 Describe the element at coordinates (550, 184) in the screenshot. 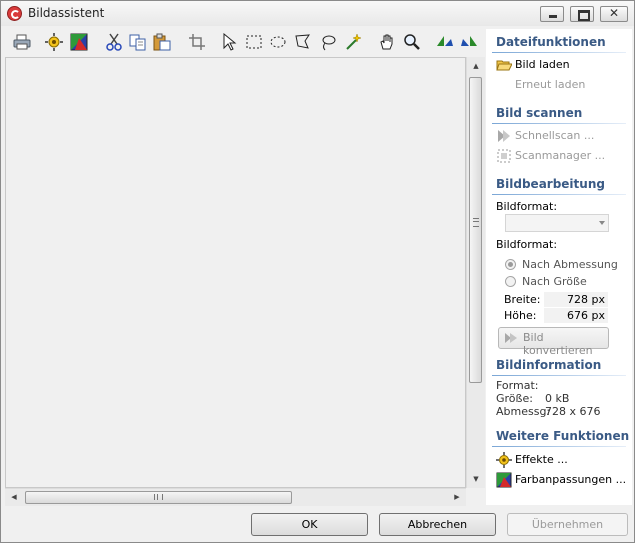

I see `section-title-edit: Bildbearbeitung` at that location.